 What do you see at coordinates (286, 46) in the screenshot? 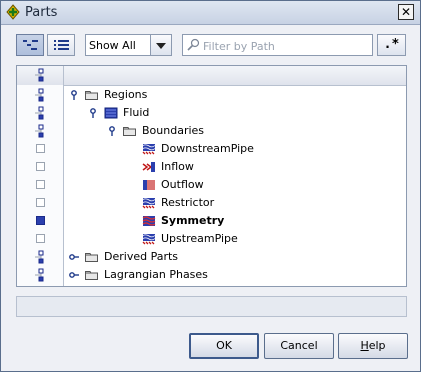
I see `filter-input` at bounding box center [286, 46].